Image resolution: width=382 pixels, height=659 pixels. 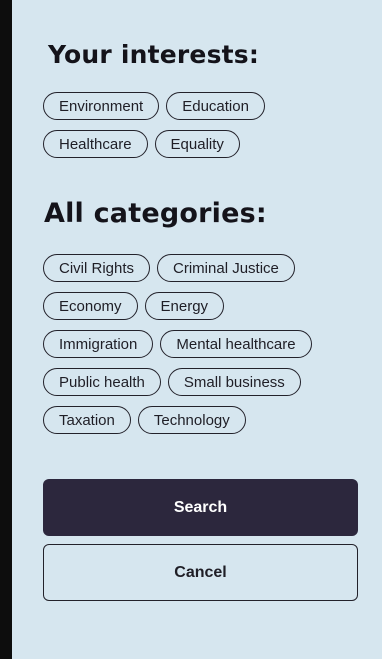 What do you see at coordinates (226, 268) in the screenshot?
I see `category-chip-criminal-justice: Criminal Justice` at bounding box center [226, 268].